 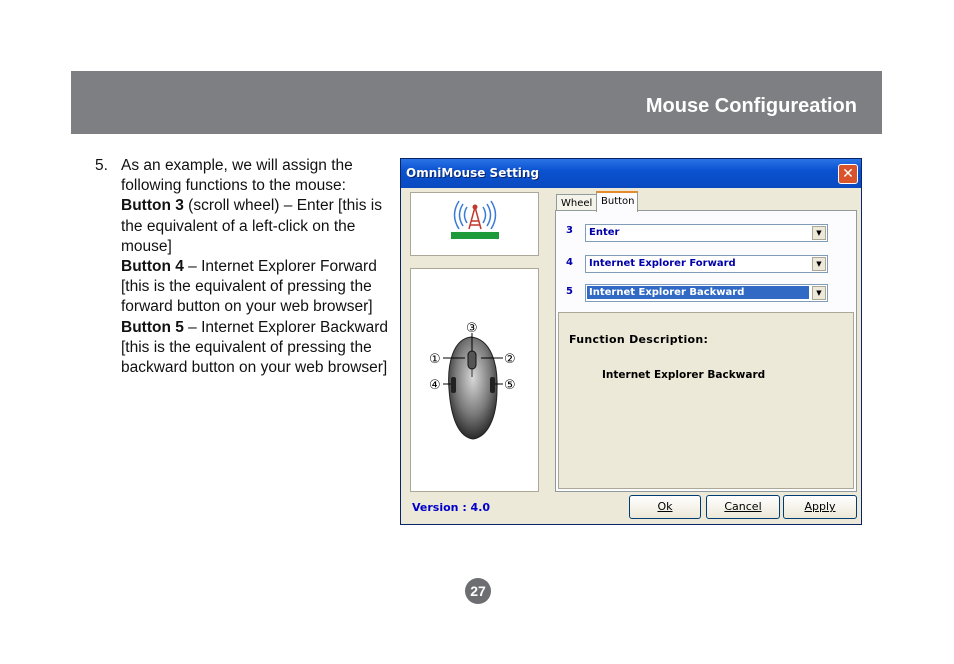 I want to click on cancel-button: Cancel, so click(x=743, y=507).